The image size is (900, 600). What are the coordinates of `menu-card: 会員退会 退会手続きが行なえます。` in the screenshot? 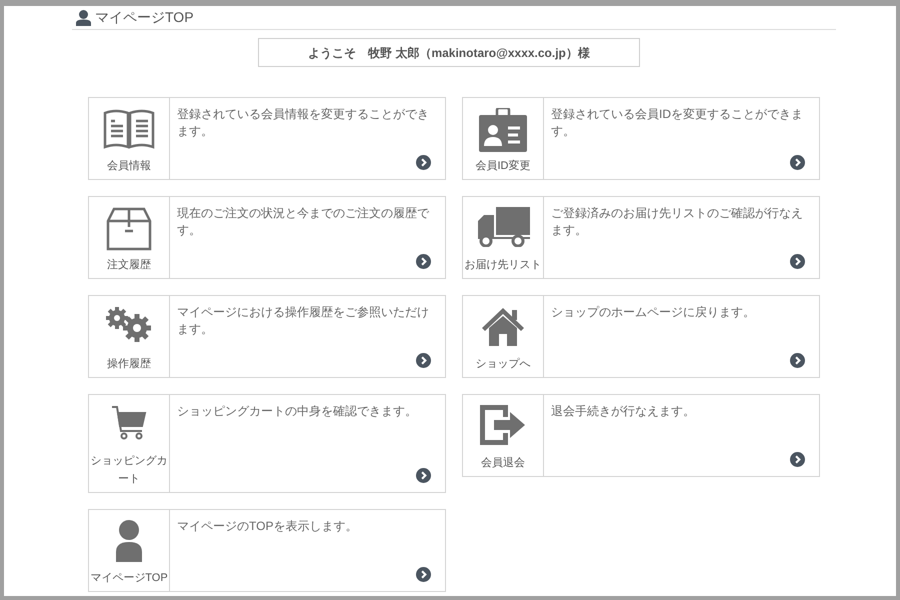 It's located at (641, 435).